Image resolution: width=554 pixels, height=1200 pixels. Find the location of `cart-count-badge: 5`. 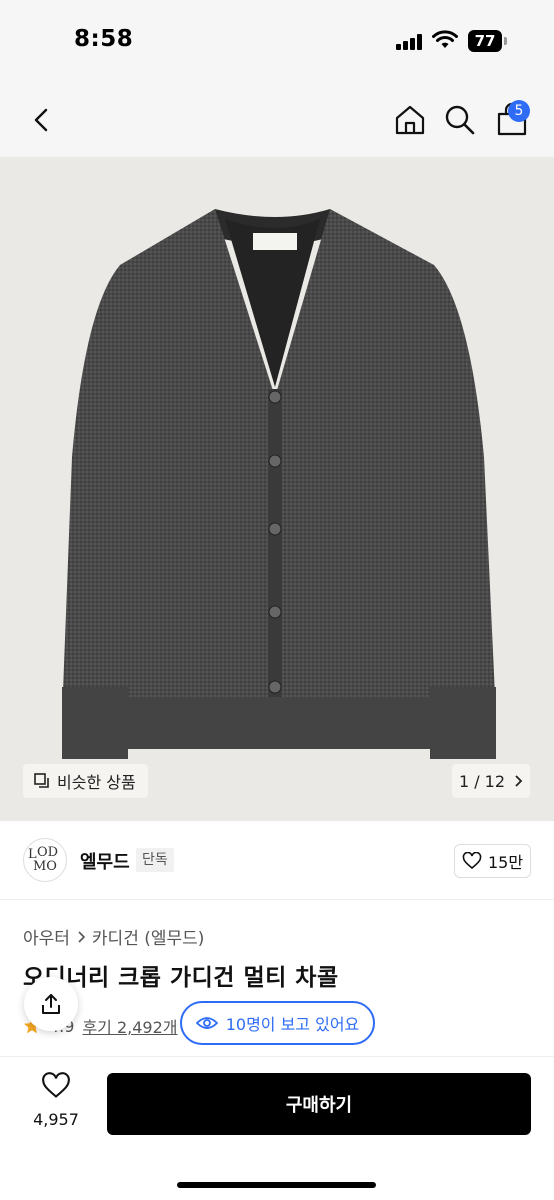

cart-count-badge: 5 is located at coordinates (519, 111).